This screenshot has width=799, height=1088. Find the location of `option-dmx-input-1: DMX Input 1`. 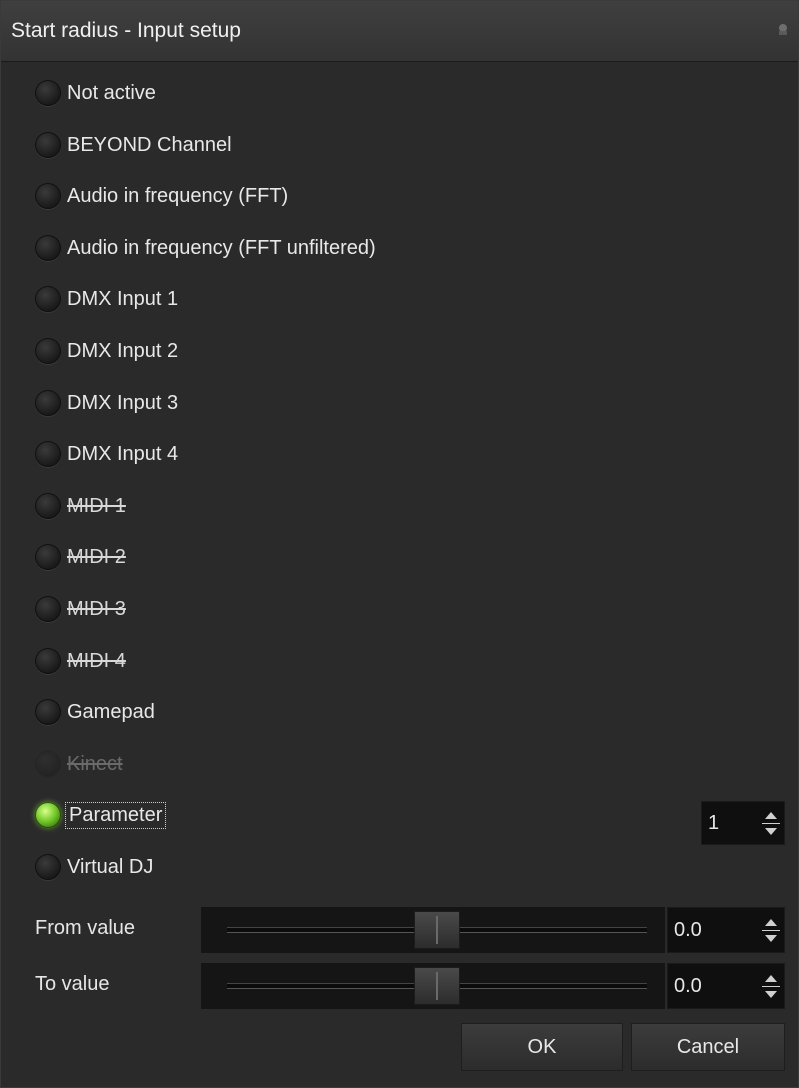

option-dmx-input-1: DMX Input 1 is located at coordinates (106, 299).